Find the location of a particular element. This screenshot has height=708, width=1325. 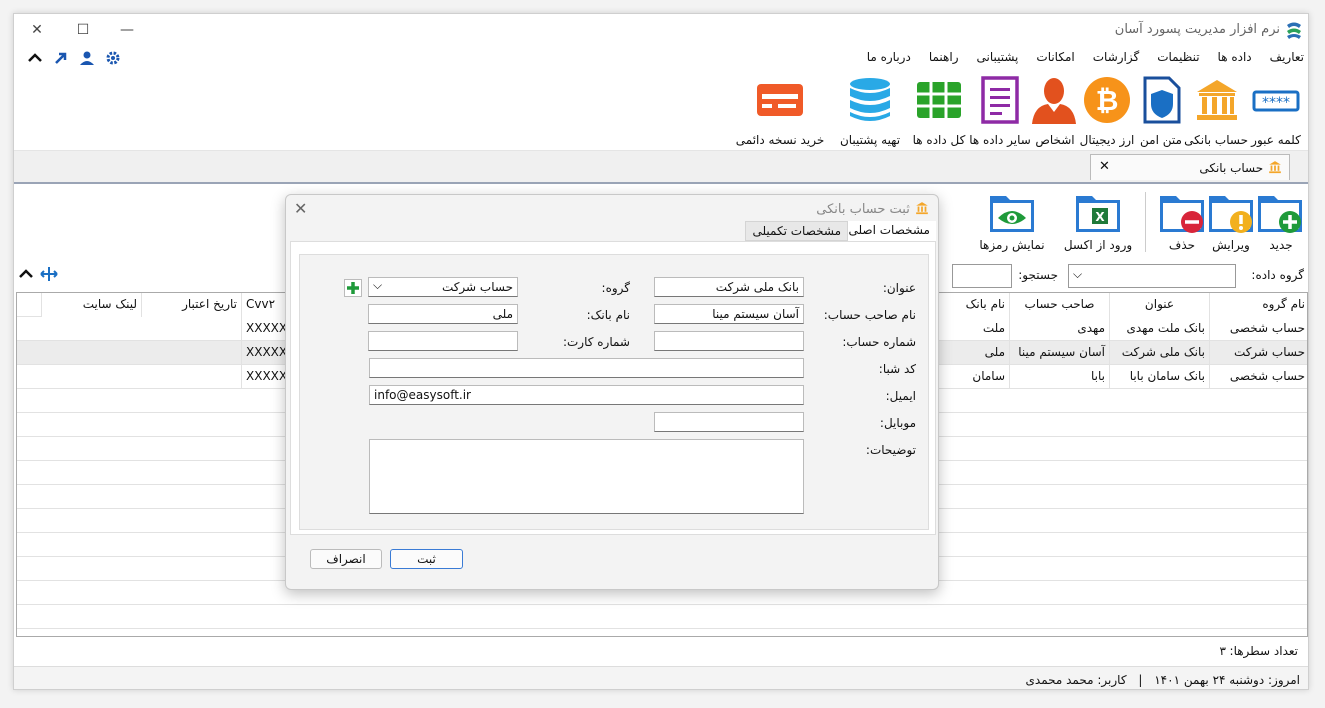

column-header: صاحب حساب is located at coordinates (1059, 305).